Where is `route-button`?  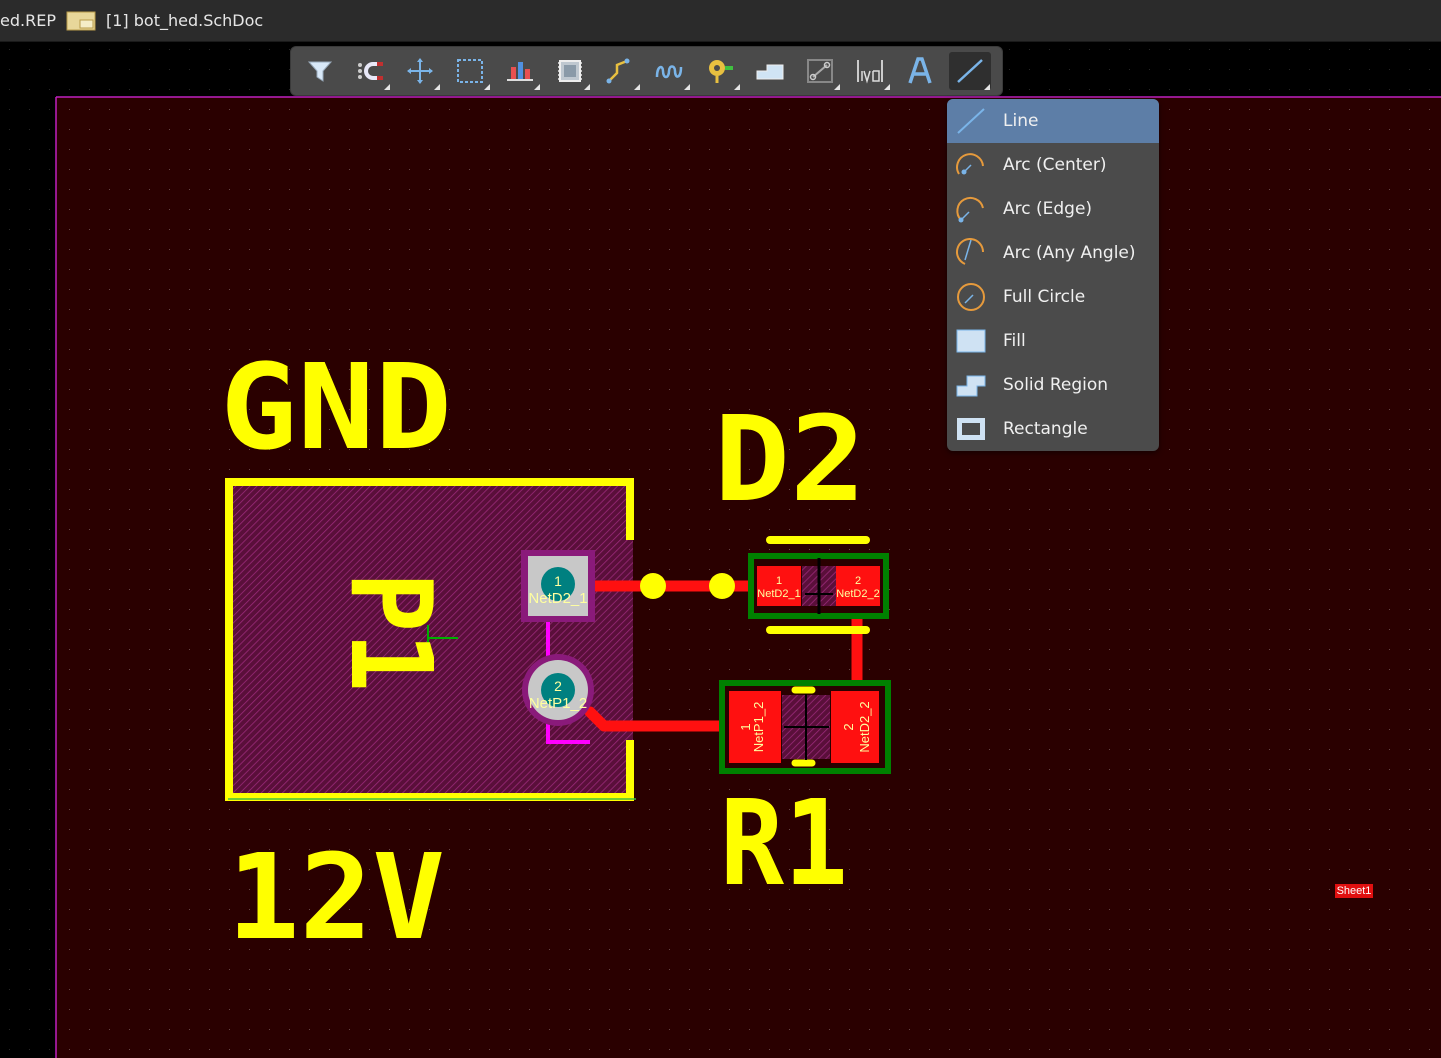
route-button is located at coordinates (620, 71).